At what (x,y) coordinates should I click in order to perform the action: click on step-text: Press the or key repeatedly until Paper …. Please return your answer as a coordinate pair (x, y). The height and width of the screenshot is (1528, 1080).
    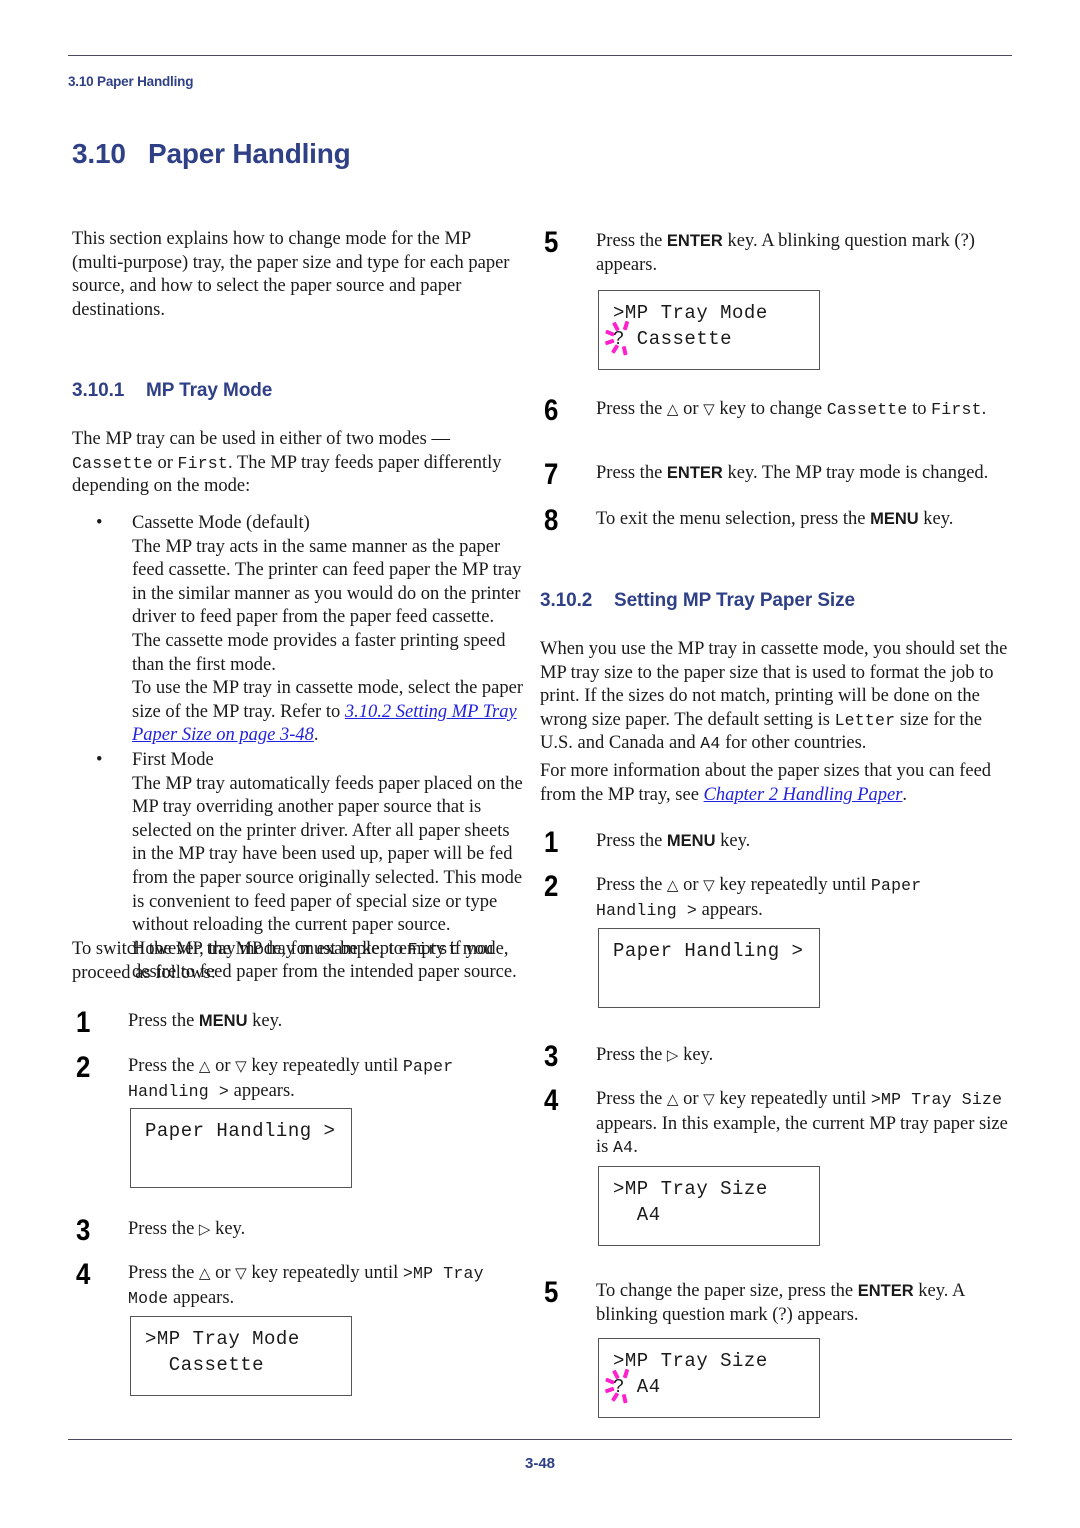
    Looking at the image, I should click on (290, 1078).